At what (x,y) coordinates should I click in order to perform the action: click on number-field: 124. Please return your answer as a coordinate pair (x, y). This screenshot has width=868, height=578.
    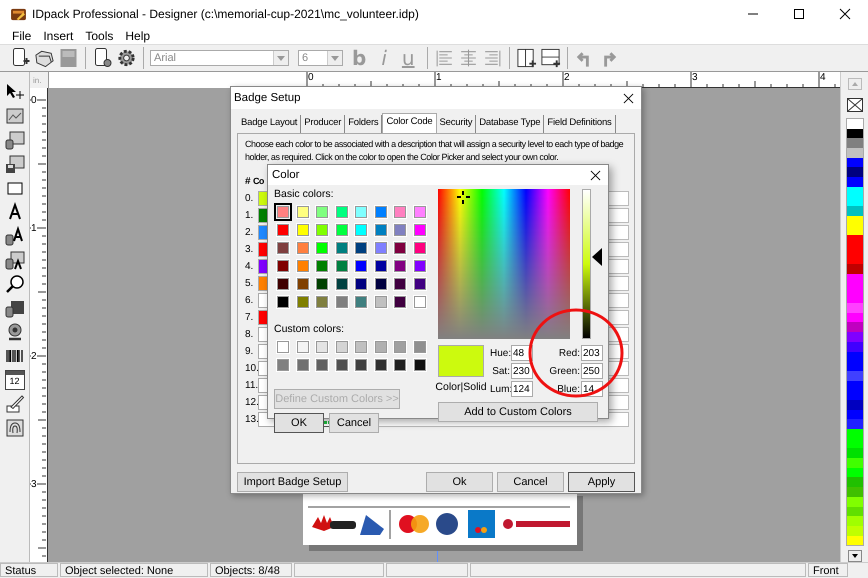
    Looking at the image, I should click on (522, 389).